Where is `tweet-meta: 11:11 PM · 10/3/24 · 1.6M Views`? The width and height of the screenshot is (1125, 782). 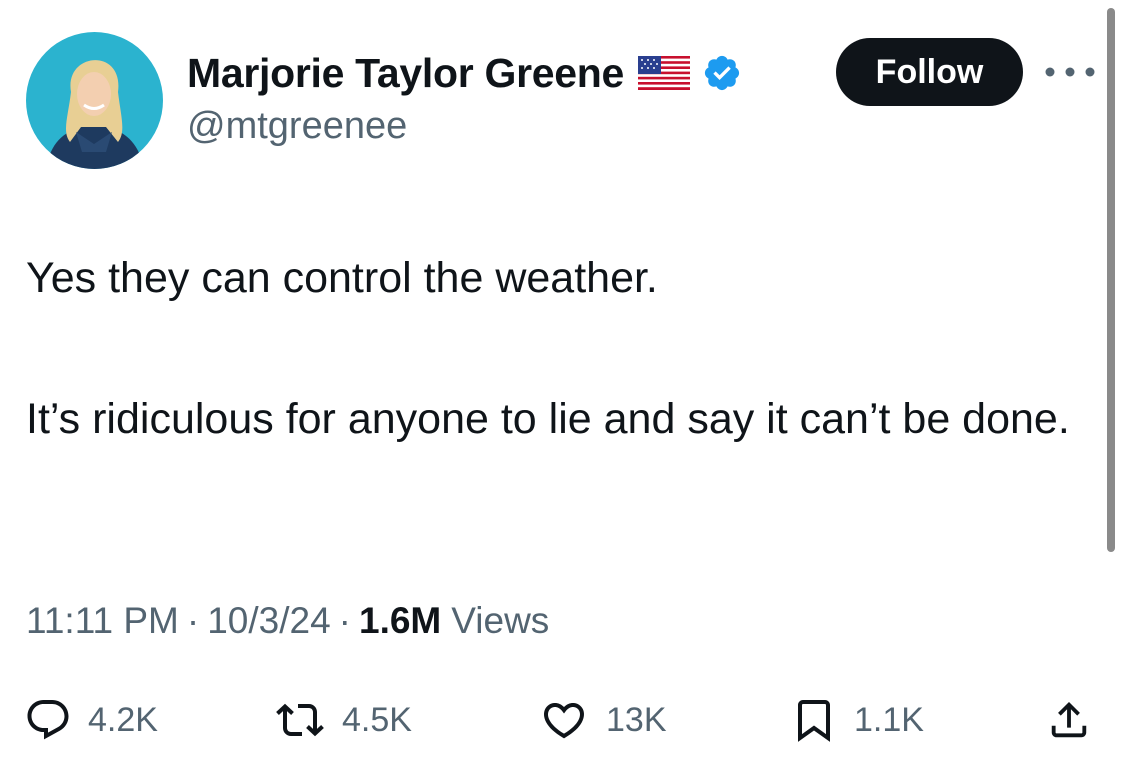
tweet-meta: 11:11 PM · 10/3/24 · 1.6M Views is located at coordinates (287, 621).